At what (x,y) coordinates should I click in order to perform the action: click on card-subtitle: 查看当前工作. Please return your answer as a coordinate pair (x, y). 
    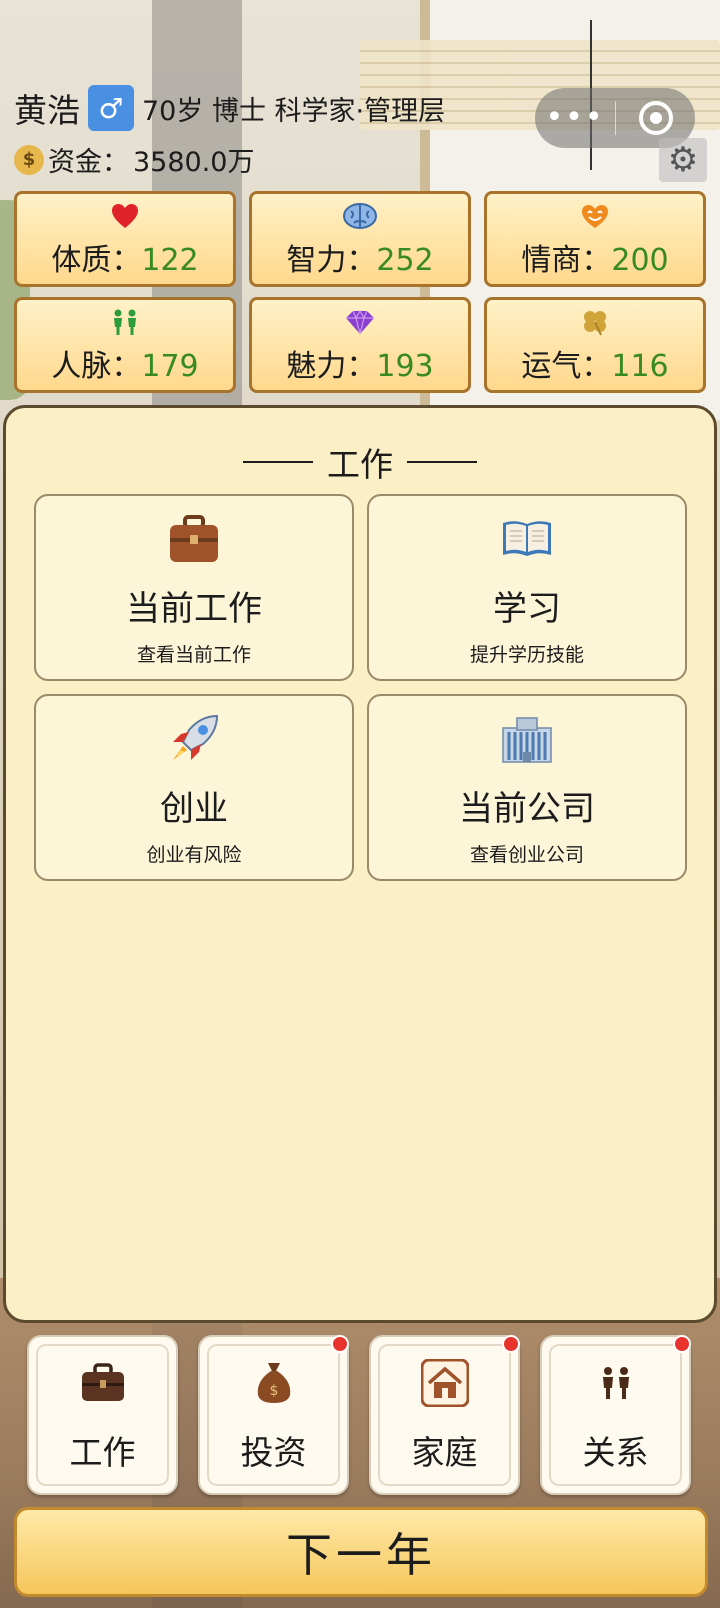
    Looking at the image, I should click on (193, 654).